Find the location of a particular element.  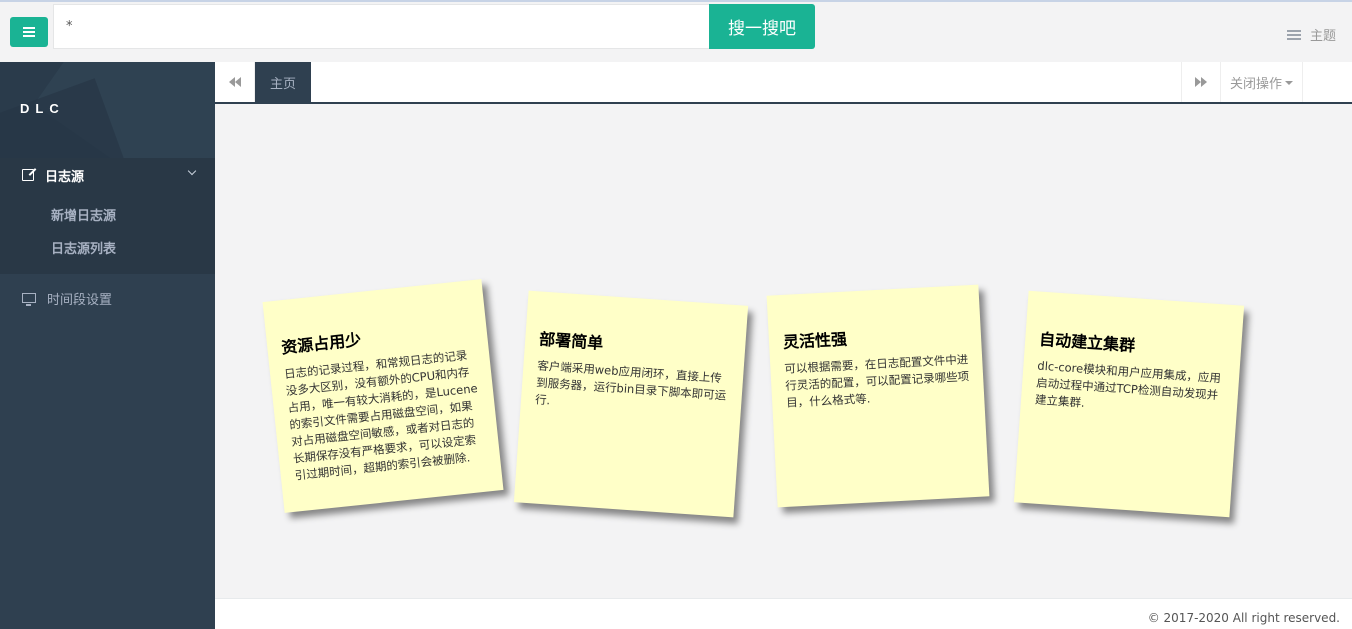

tab-scroll-right-button is located at coordinates (1201, 82).